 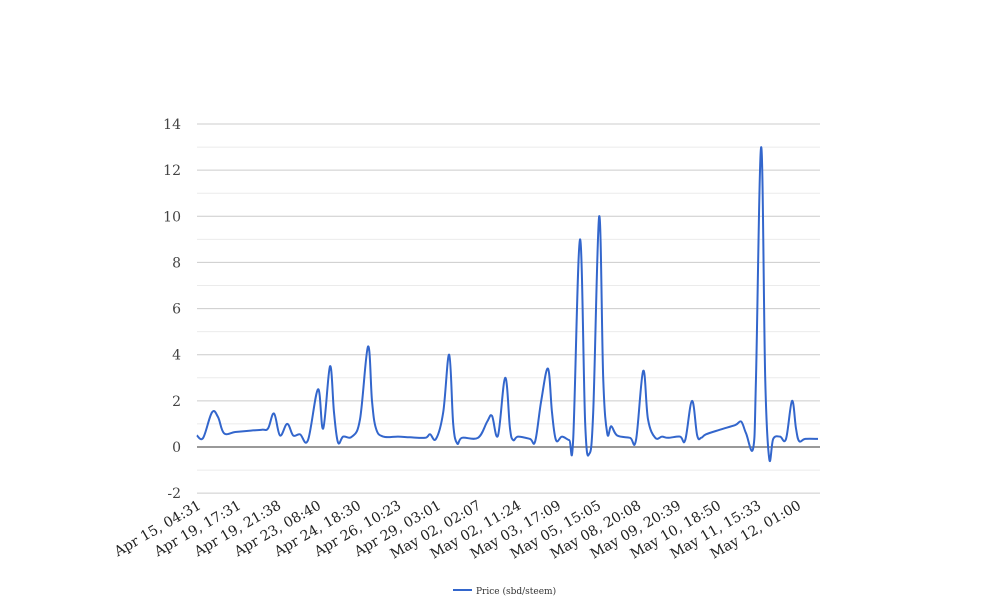 I want to click on y-tick-label: 10, so click(x=172, y=217).